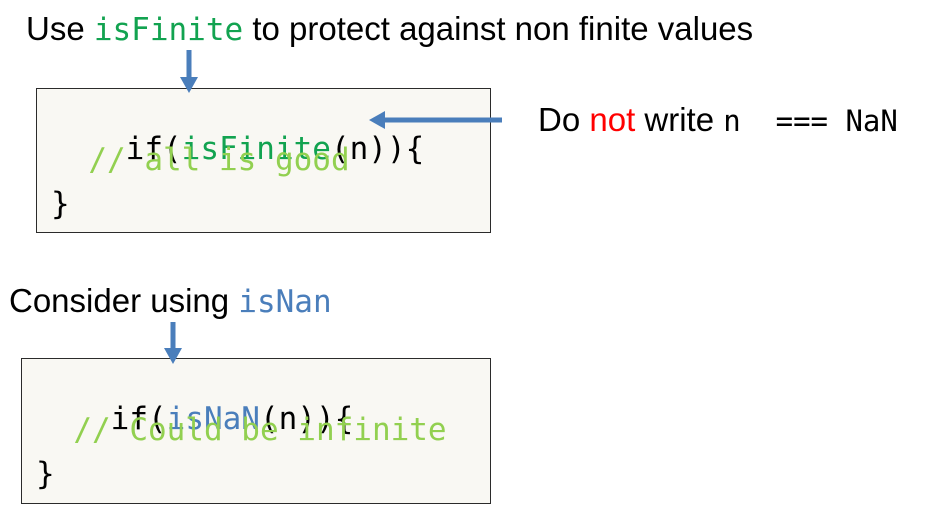 The image size is (934, 523). Describe the element at coordinates (435, 120) in the screenshot. I see `arrow-left-to-condition` at that location.